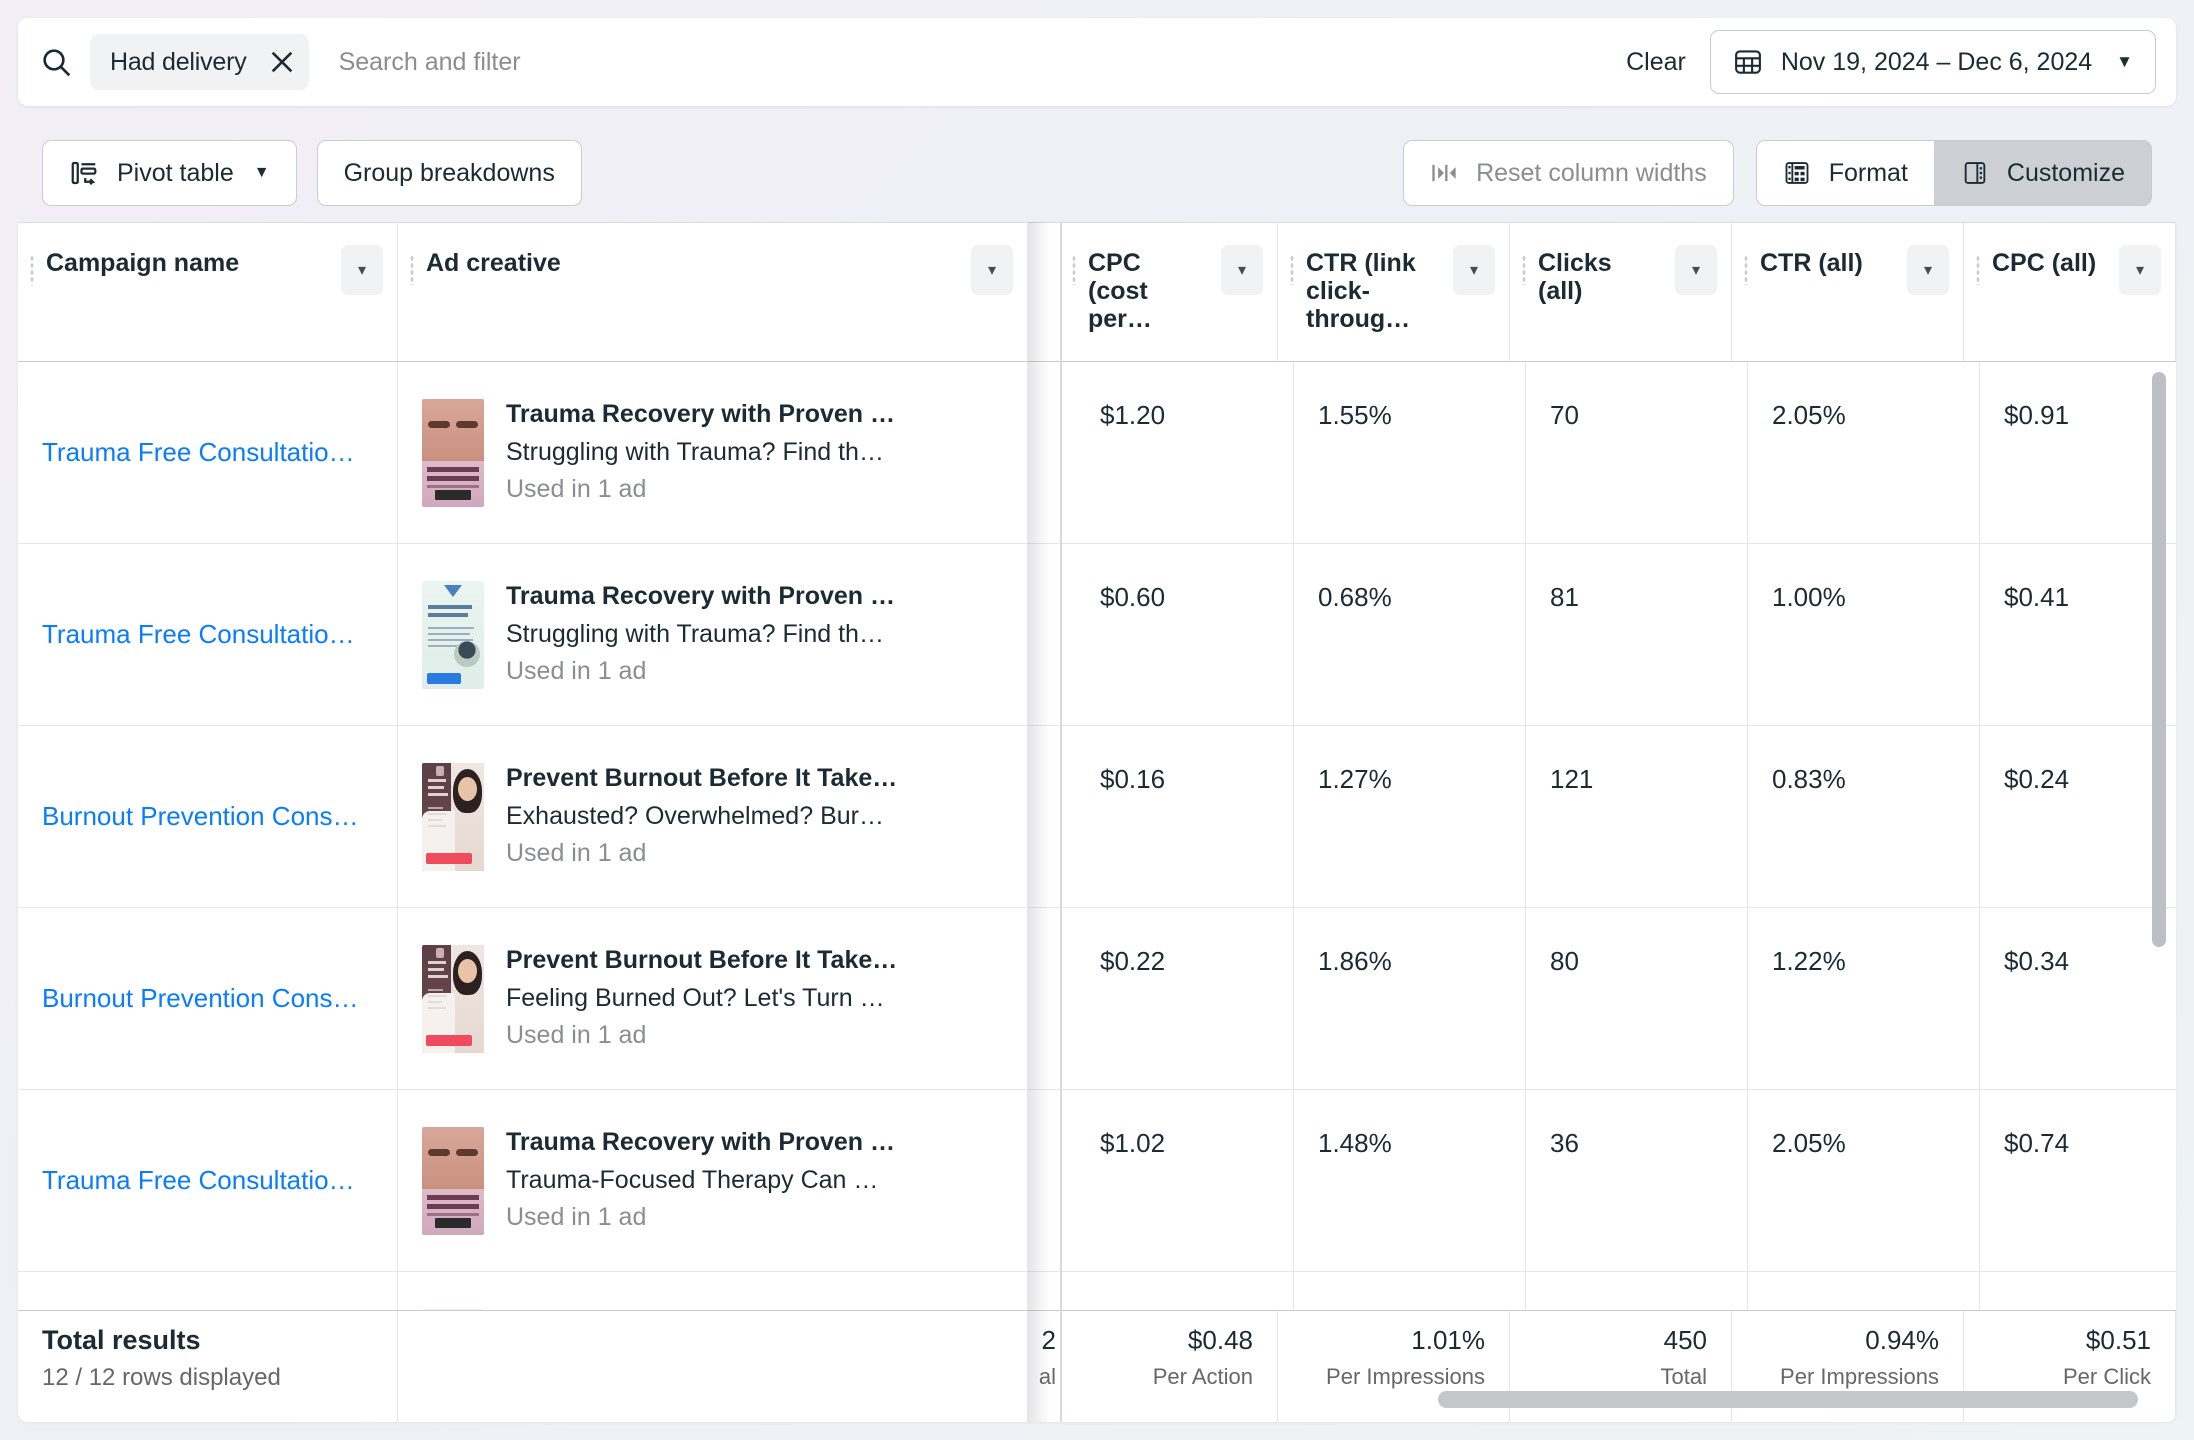 The image size is (2194, 1440). What do you see at coordinates (1637, 816) in the screenshot?
I see `metric-cell: 121` at bounding box center [1637, 816].